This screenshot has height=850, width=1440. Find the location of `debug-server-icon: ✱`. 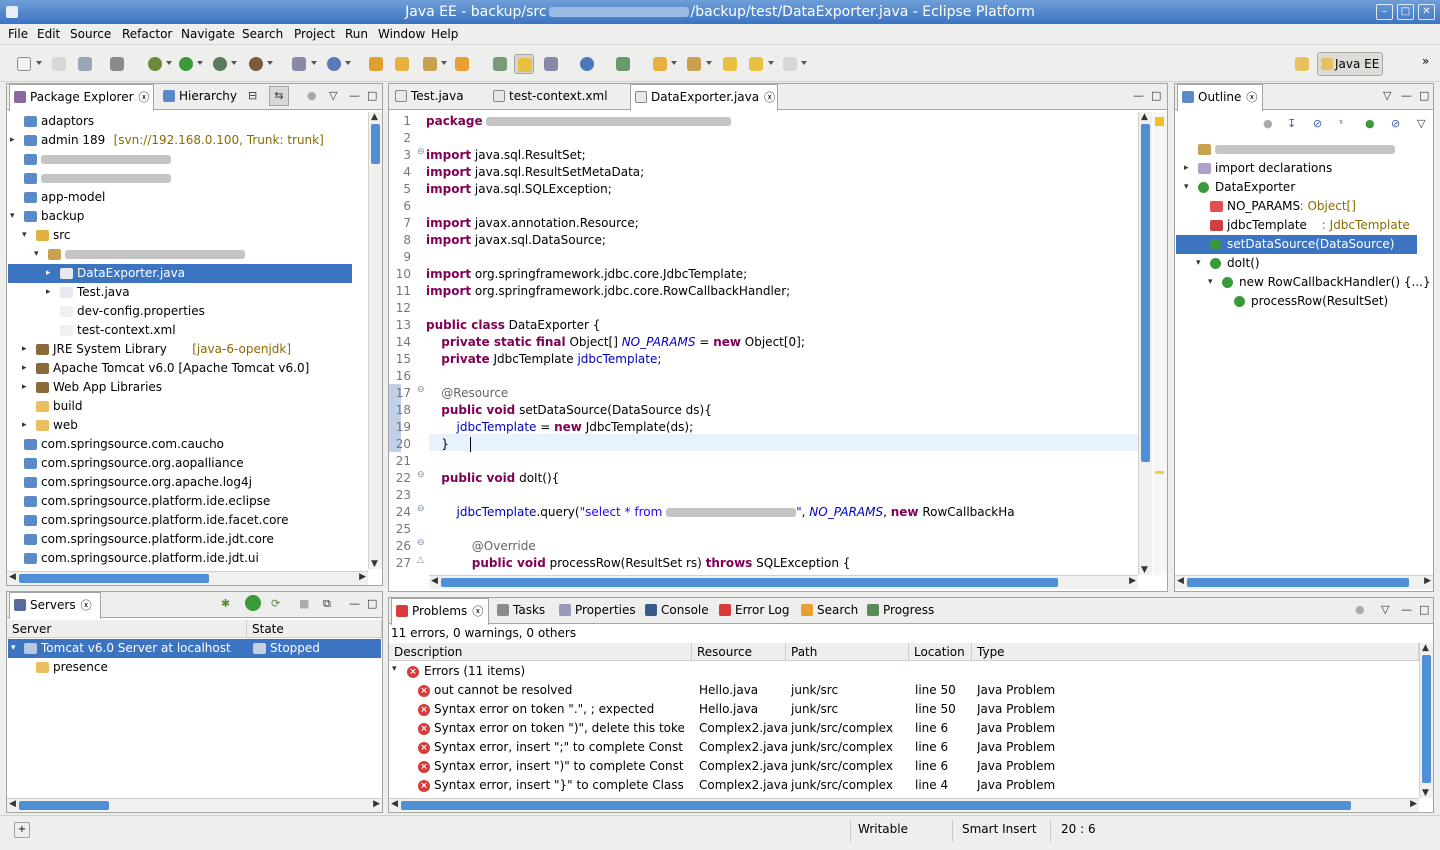

debug-server-icon: ✱ is located at coordinates (225, 603).